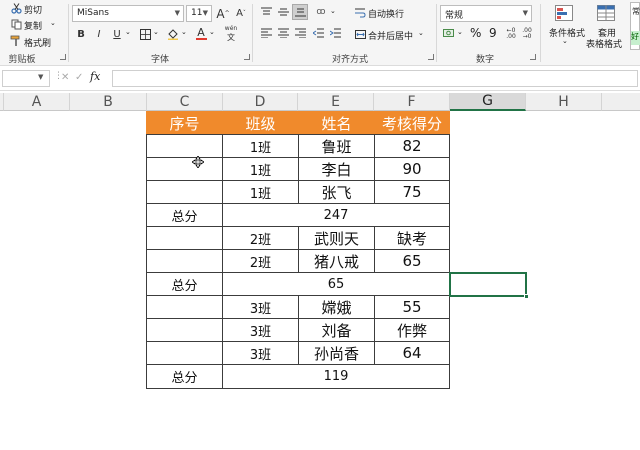 The width and height of the screenshot is (640, 450). I want to click on formula-input, so click(375, 78).